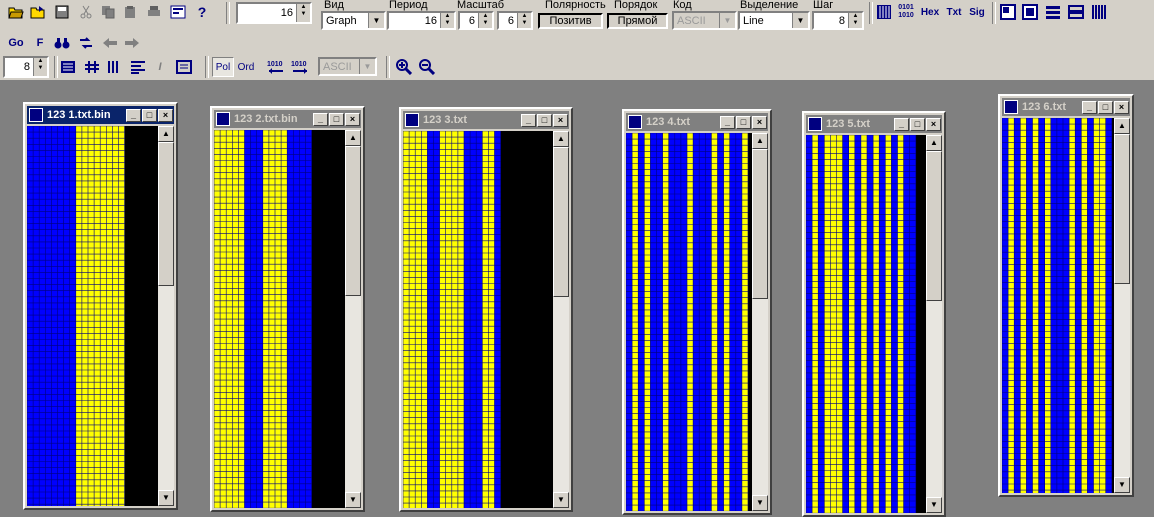  What do you see at coordinates (108, 12) in the screenshot?
I see `copy-icon` at bounding box center [108, 12].